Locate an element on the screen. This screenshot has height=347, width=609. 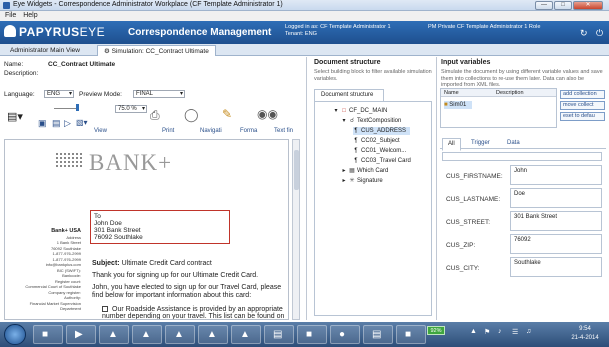
papyrus-logo: PAPYRUSEYE is located at coordinates (54, 32).